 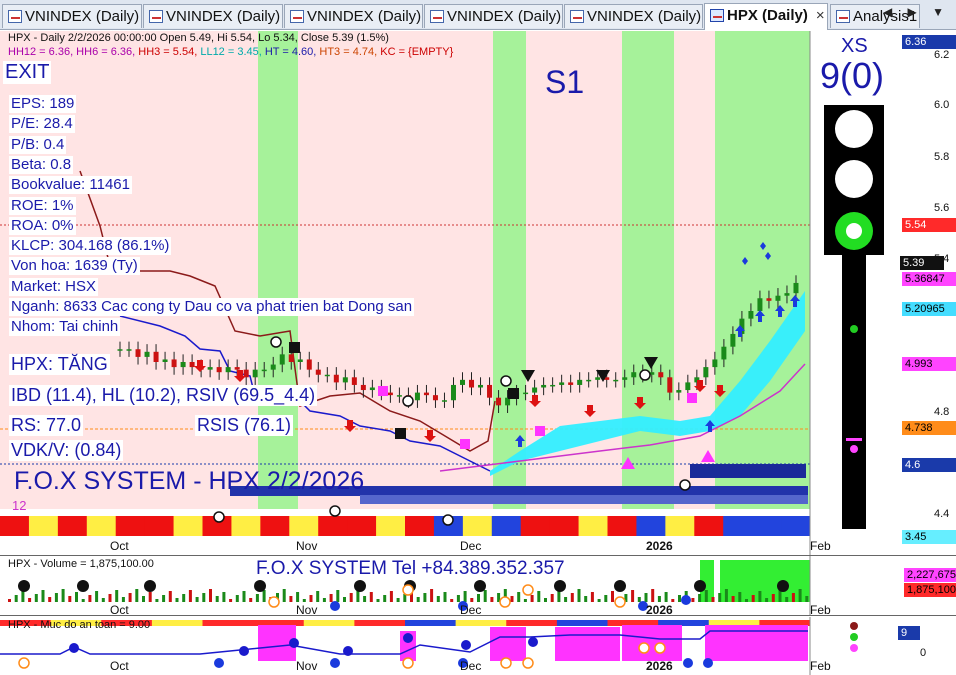 I want to click on price-tag: 3.45, so click(x=929, y=537).